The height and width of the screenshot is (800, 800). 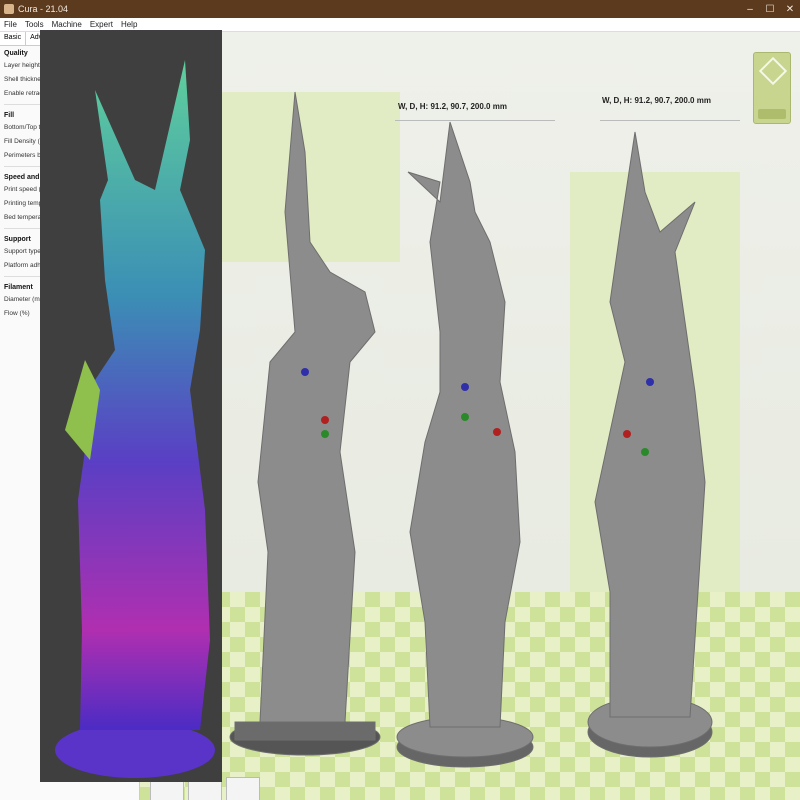 What do you see at coordinates (13, 38) in the screenshot?
I see `tab-basic: Basic` at bounding box center [13, 38].